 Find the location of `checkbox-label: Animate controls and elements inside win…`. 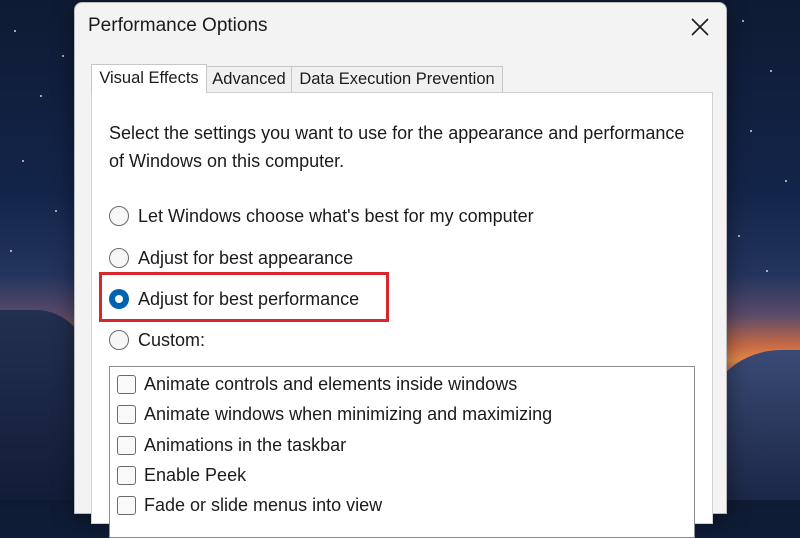

checkbox-label: Animate controls and elements inside win… is located at coordinates (331, 384).